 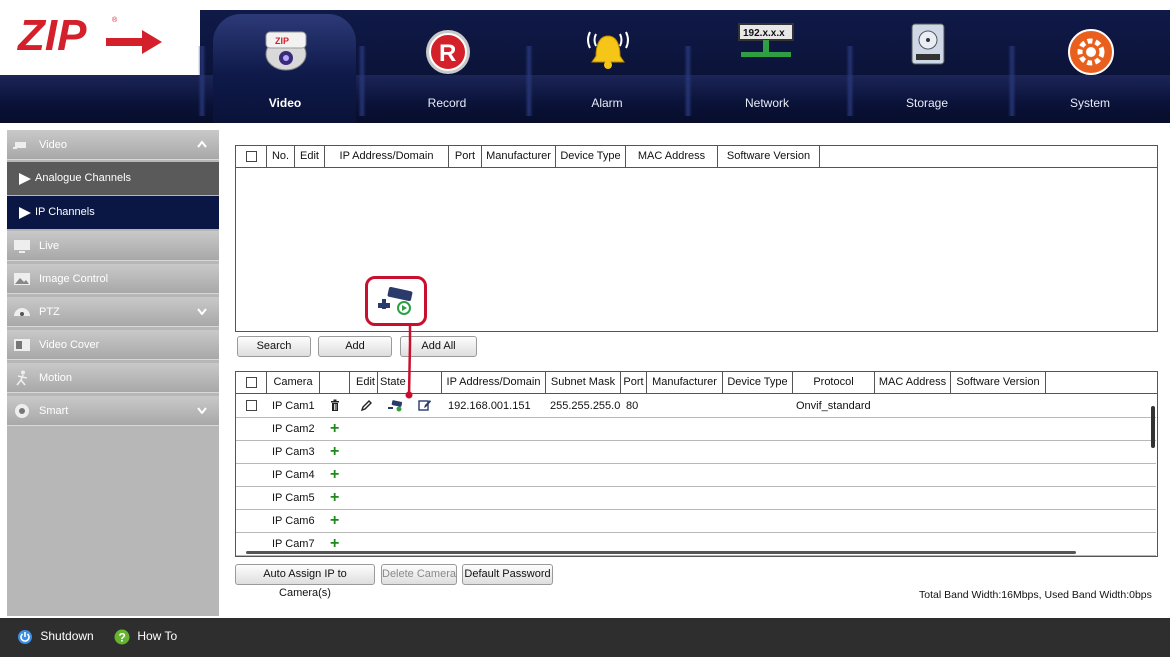 I want to click on callout-pointer-line, so click(x=409, y=361).